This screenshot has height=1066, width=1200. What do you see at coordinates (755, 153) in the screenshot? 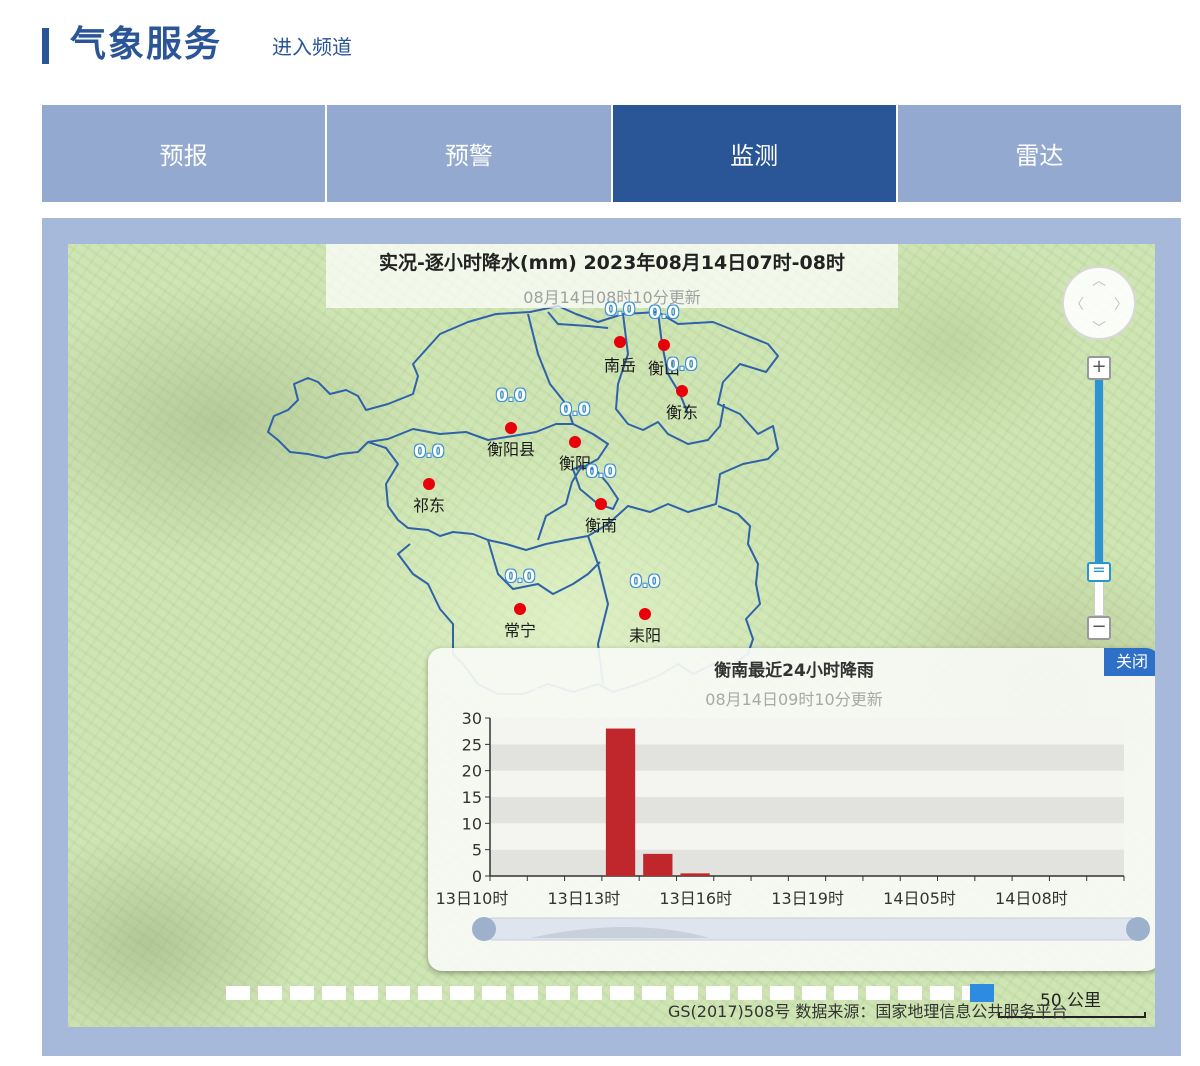
I see `tab-monitoring: 监测` at bounding box center [755, 153].